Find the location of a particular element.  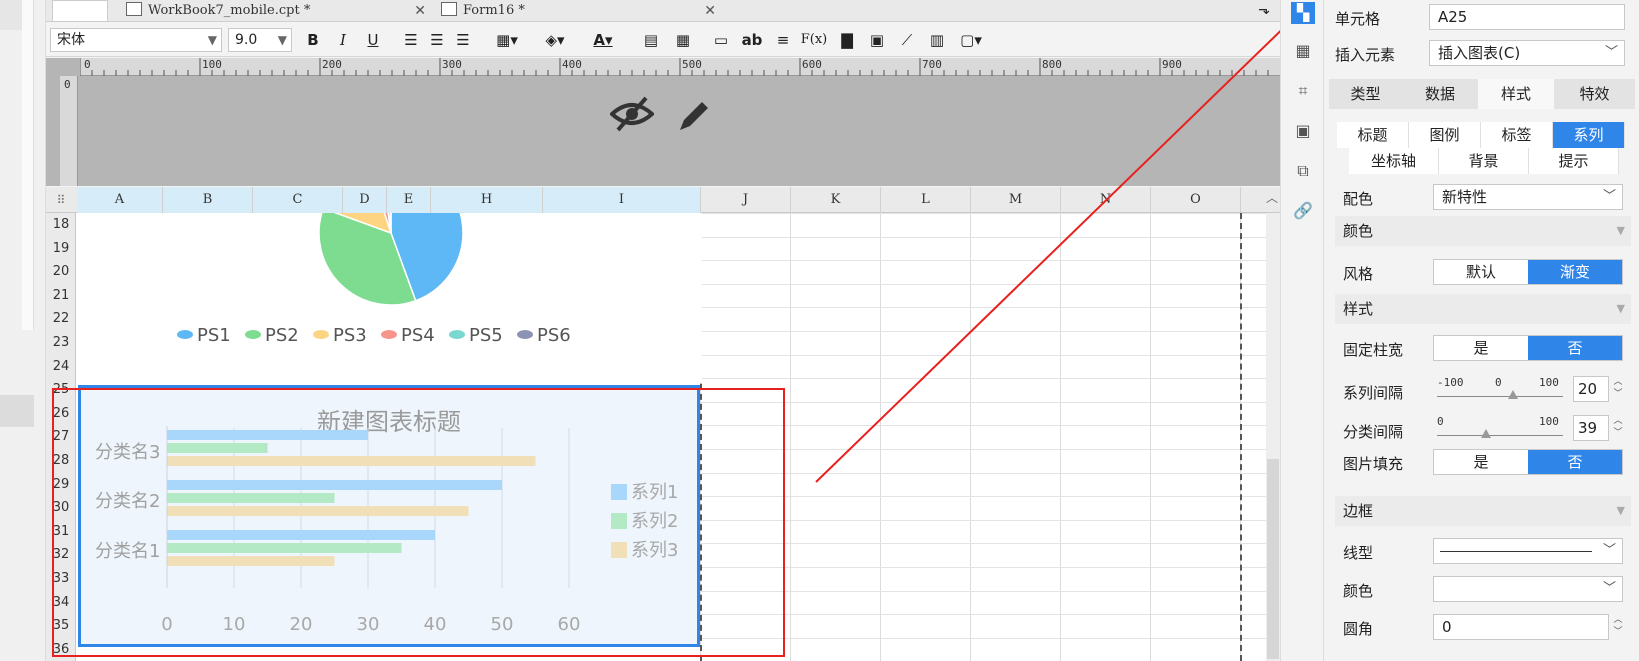

color-scheme-label: 配色 is located at coordinates (1358, 199).